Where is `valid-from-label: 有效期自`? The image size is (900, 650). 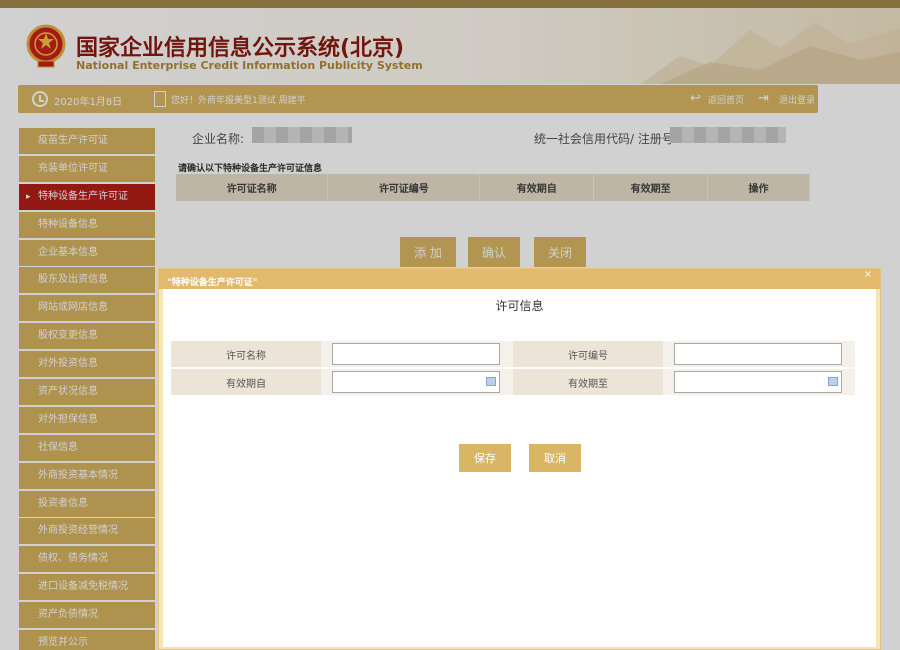 valid-from-label: 有效期自 is located at coordinates (246, 381).